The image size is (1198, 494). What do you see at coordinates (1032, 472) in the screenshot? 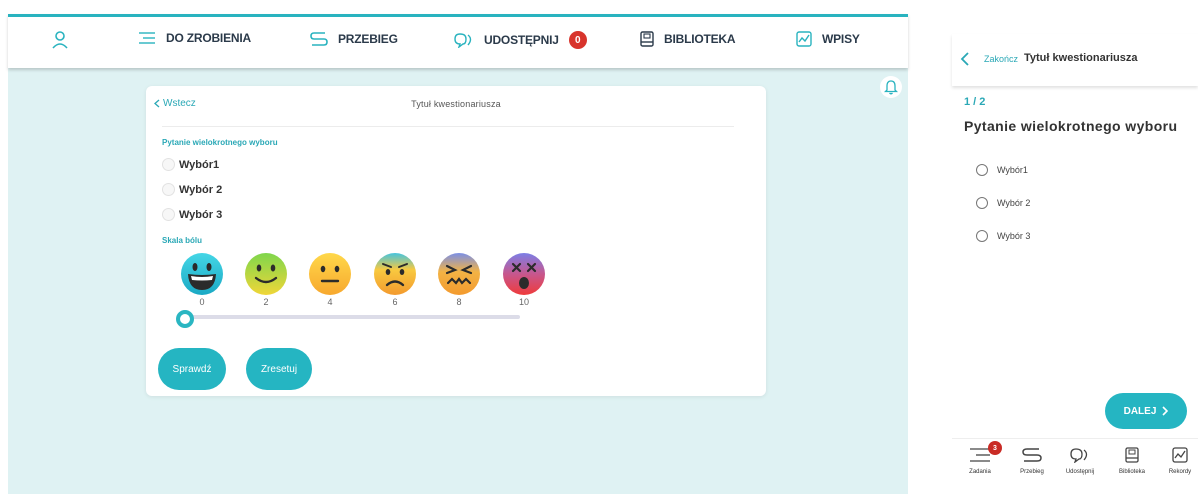
I see `tab-label: Przebieg` at bounding box center [1032, 472].